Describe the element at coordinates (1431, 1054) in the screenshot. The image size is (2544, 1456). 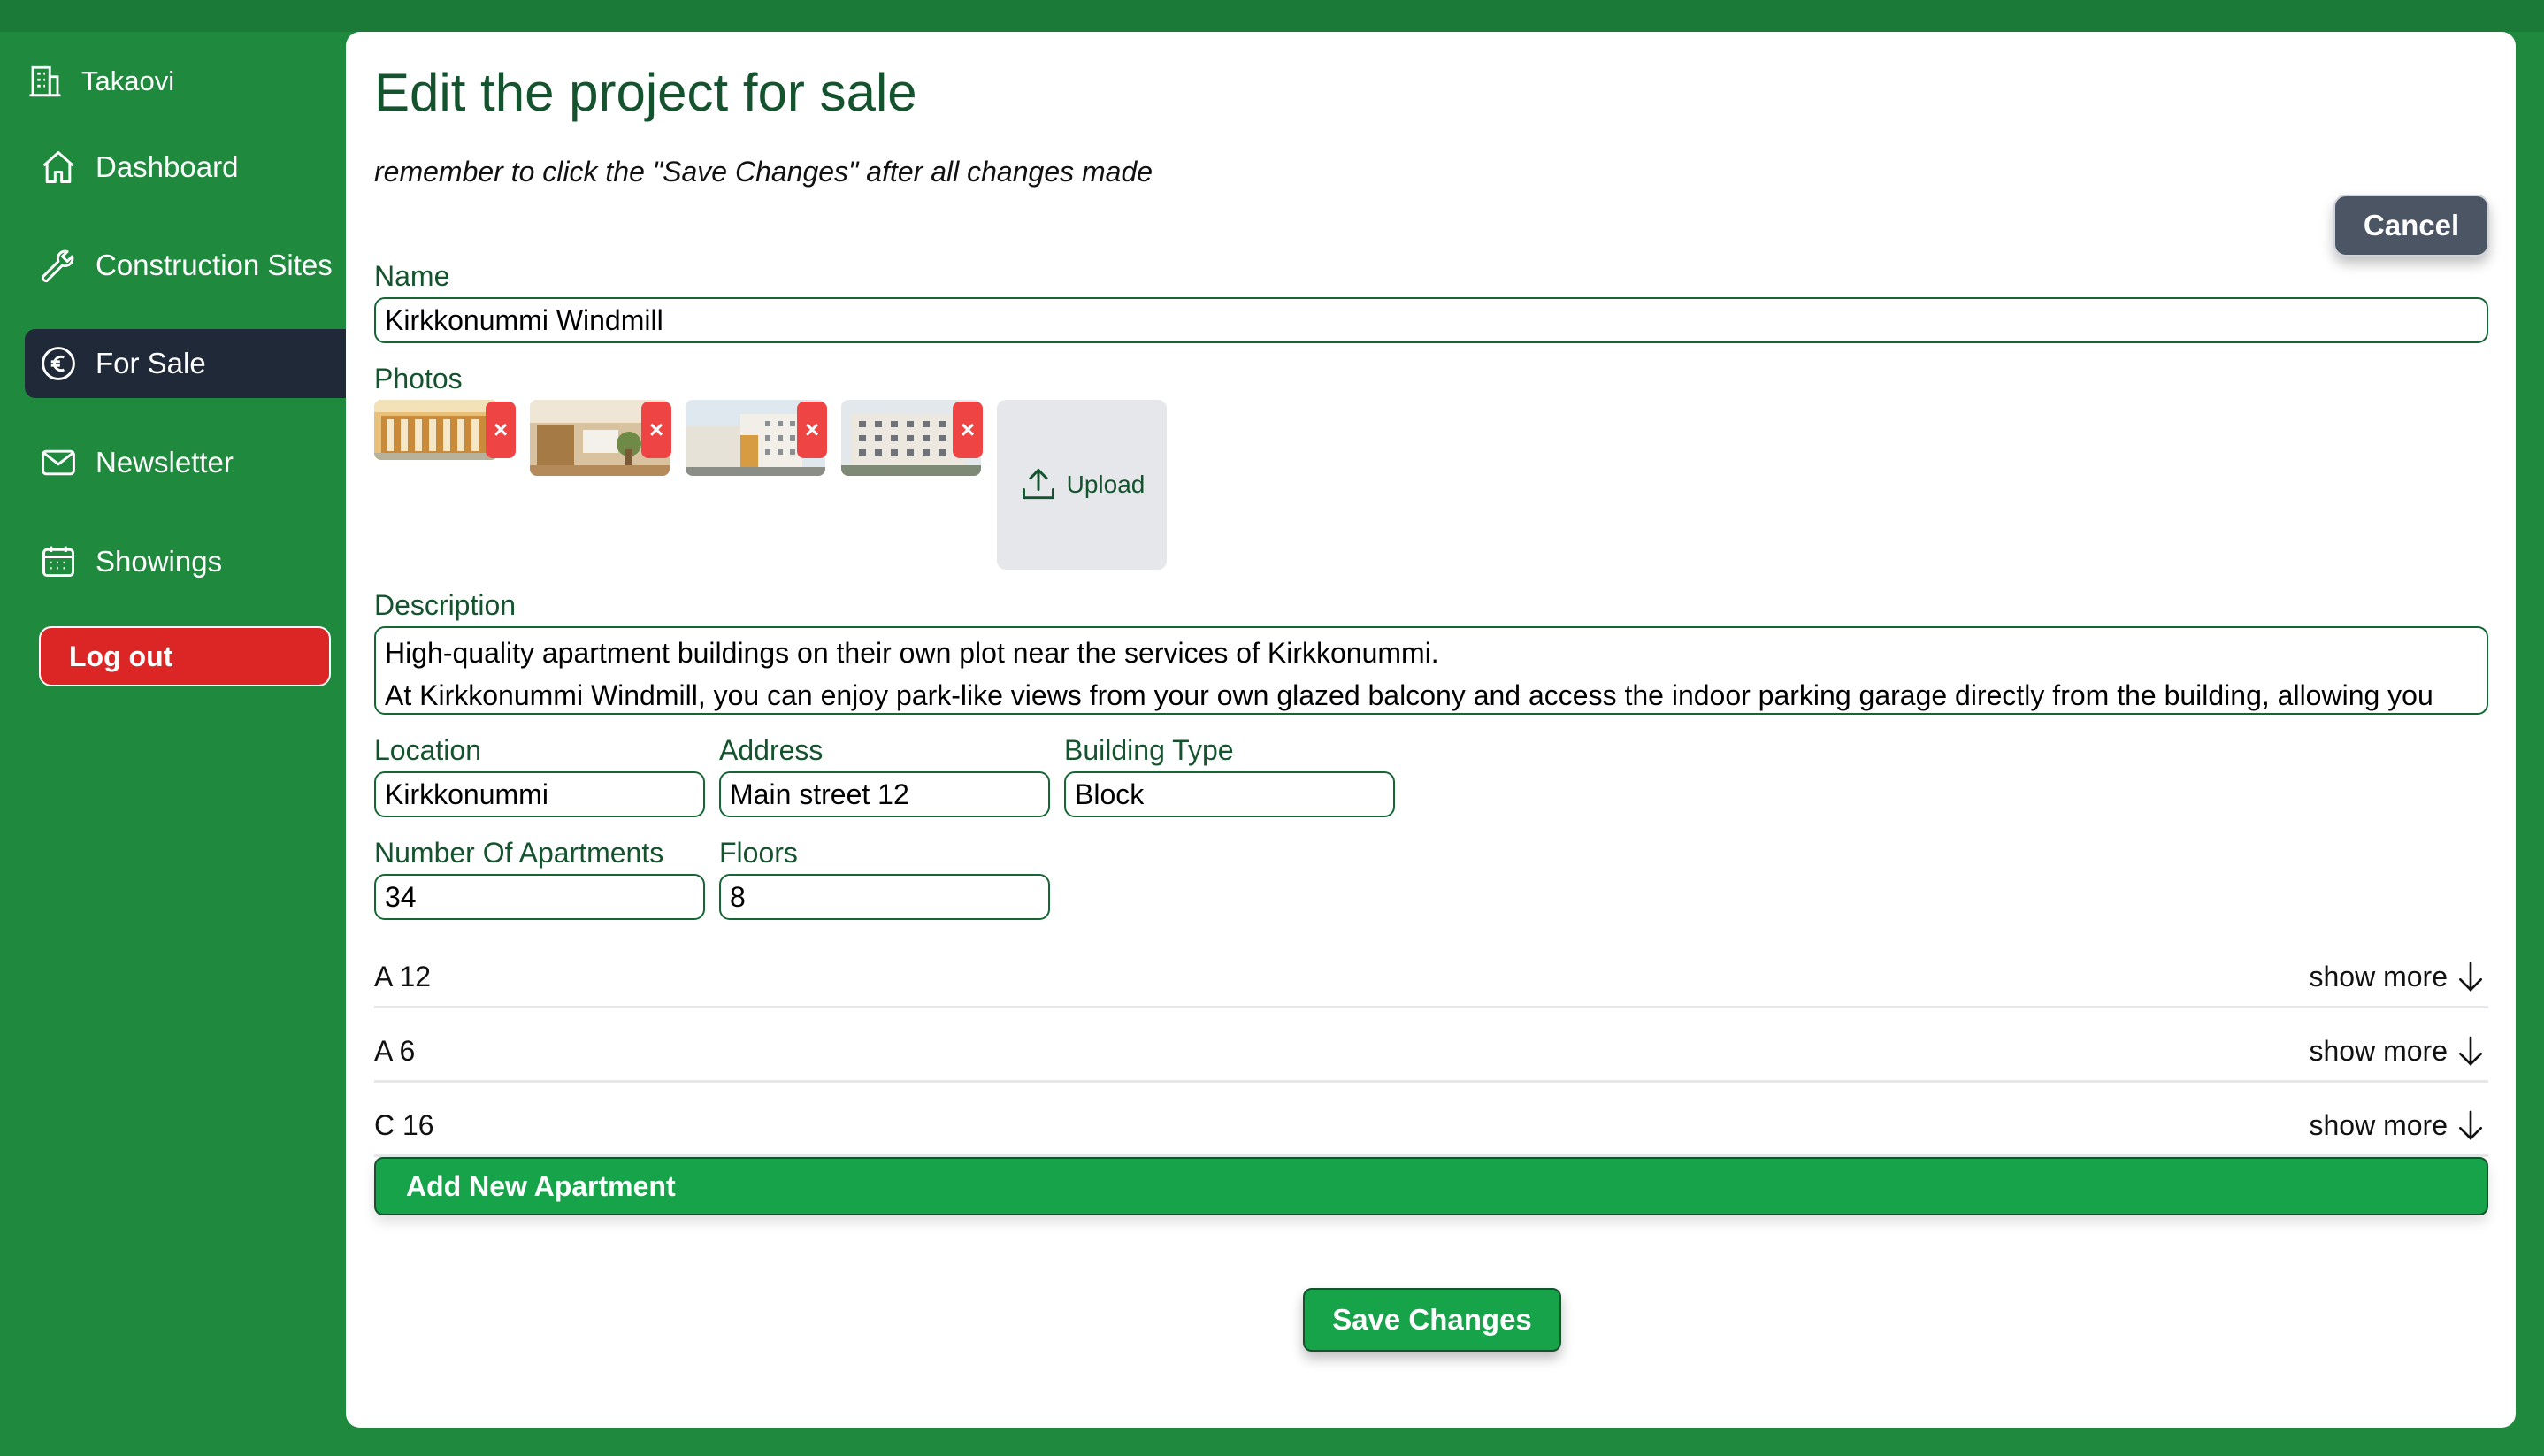
I see `apartment-row: A 6 show more` at that location.